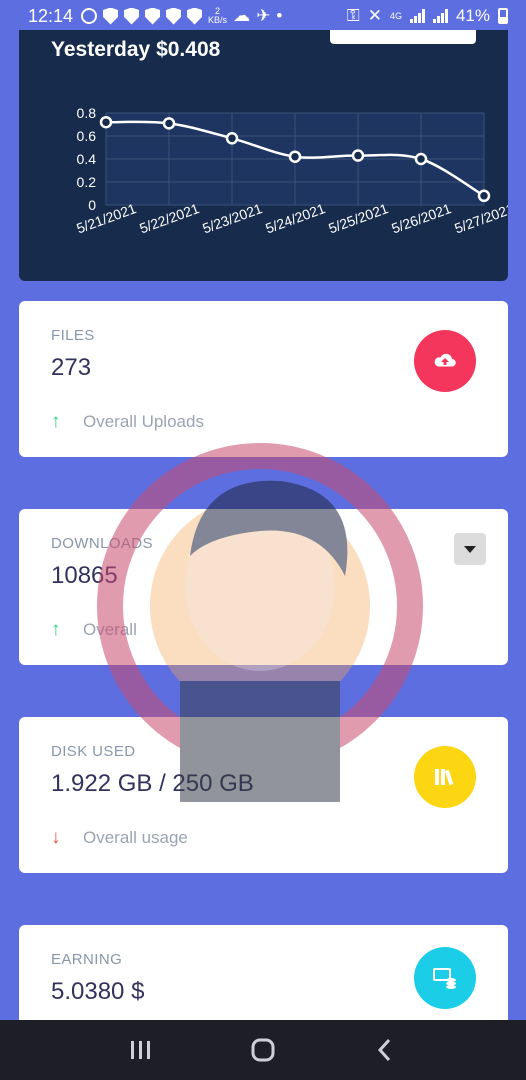  I want to click on y-tick-label: 0.4, so click(87, 159).